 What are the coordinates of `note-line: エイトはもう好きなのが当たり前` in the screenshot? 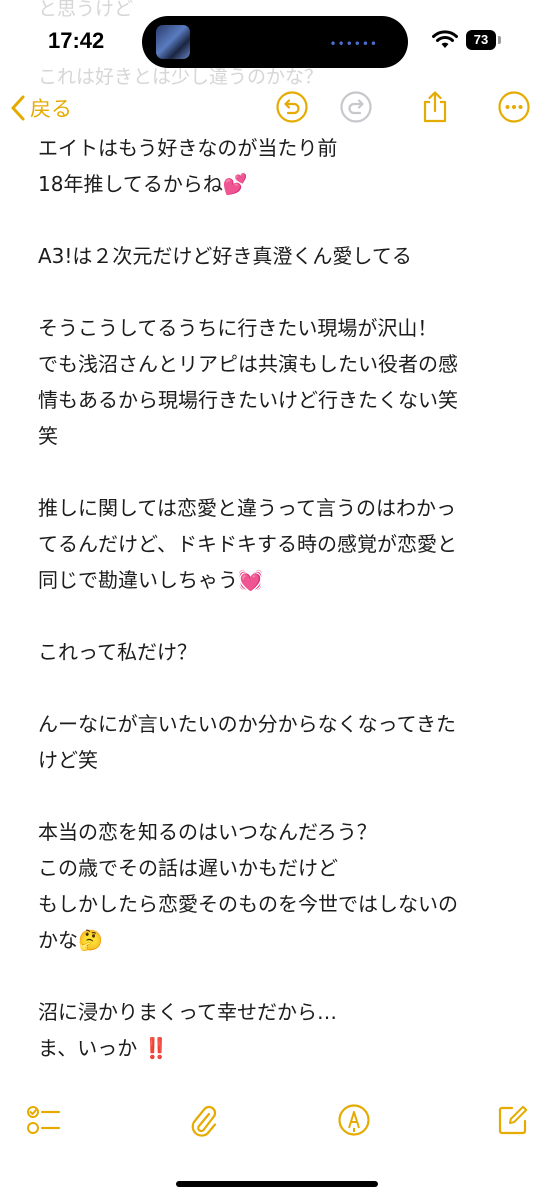 It's located at (188, 148).